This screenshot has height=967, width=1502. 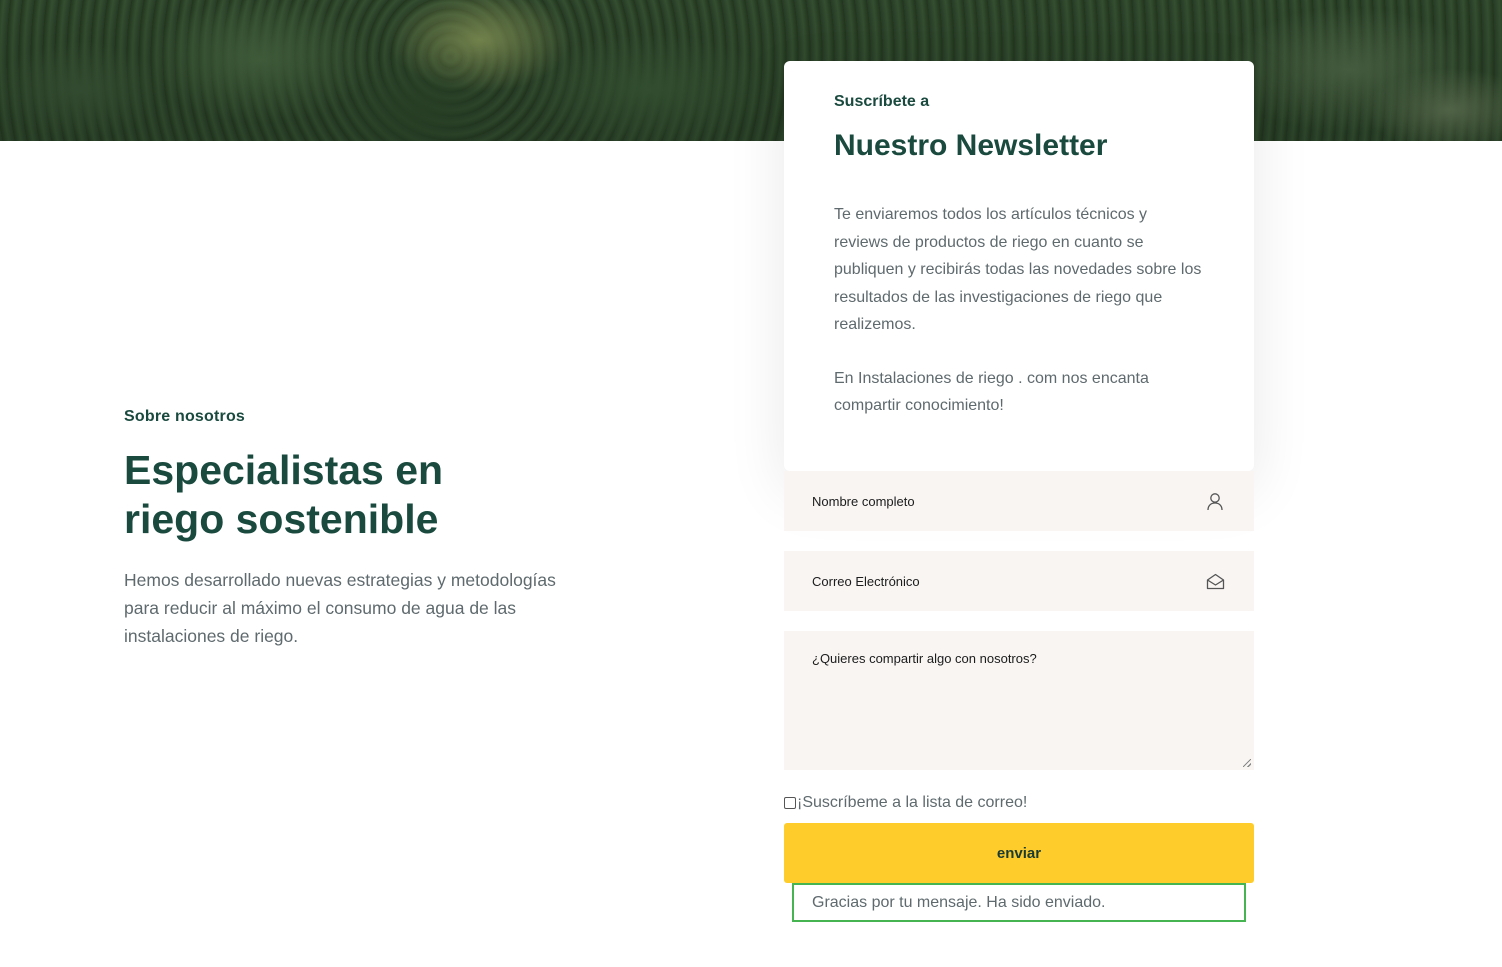 What do you see at coordinates (1215, 501) in the screenshot?
I see `user-icon` at bounding box center [1215, 501].